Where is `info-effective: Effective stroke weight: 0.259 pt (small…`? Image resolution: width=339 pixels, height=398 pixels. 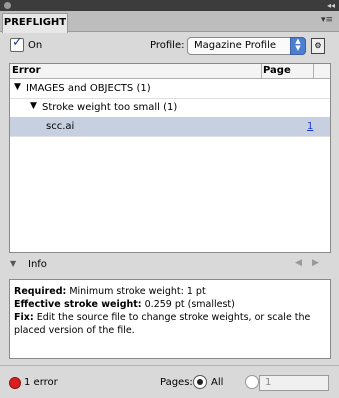
info-effective: Effective stroke weight: 0.259 pt (small… is located at coordinates (124, 304).